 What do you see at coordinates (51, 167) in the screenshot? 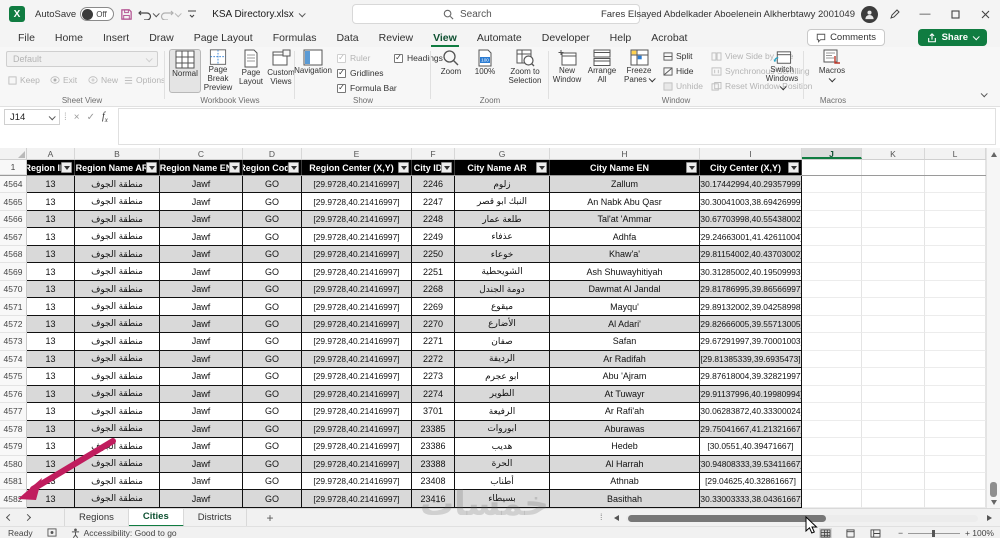
I see `table-column-header: Region ID` at bounding box center [51, 167].